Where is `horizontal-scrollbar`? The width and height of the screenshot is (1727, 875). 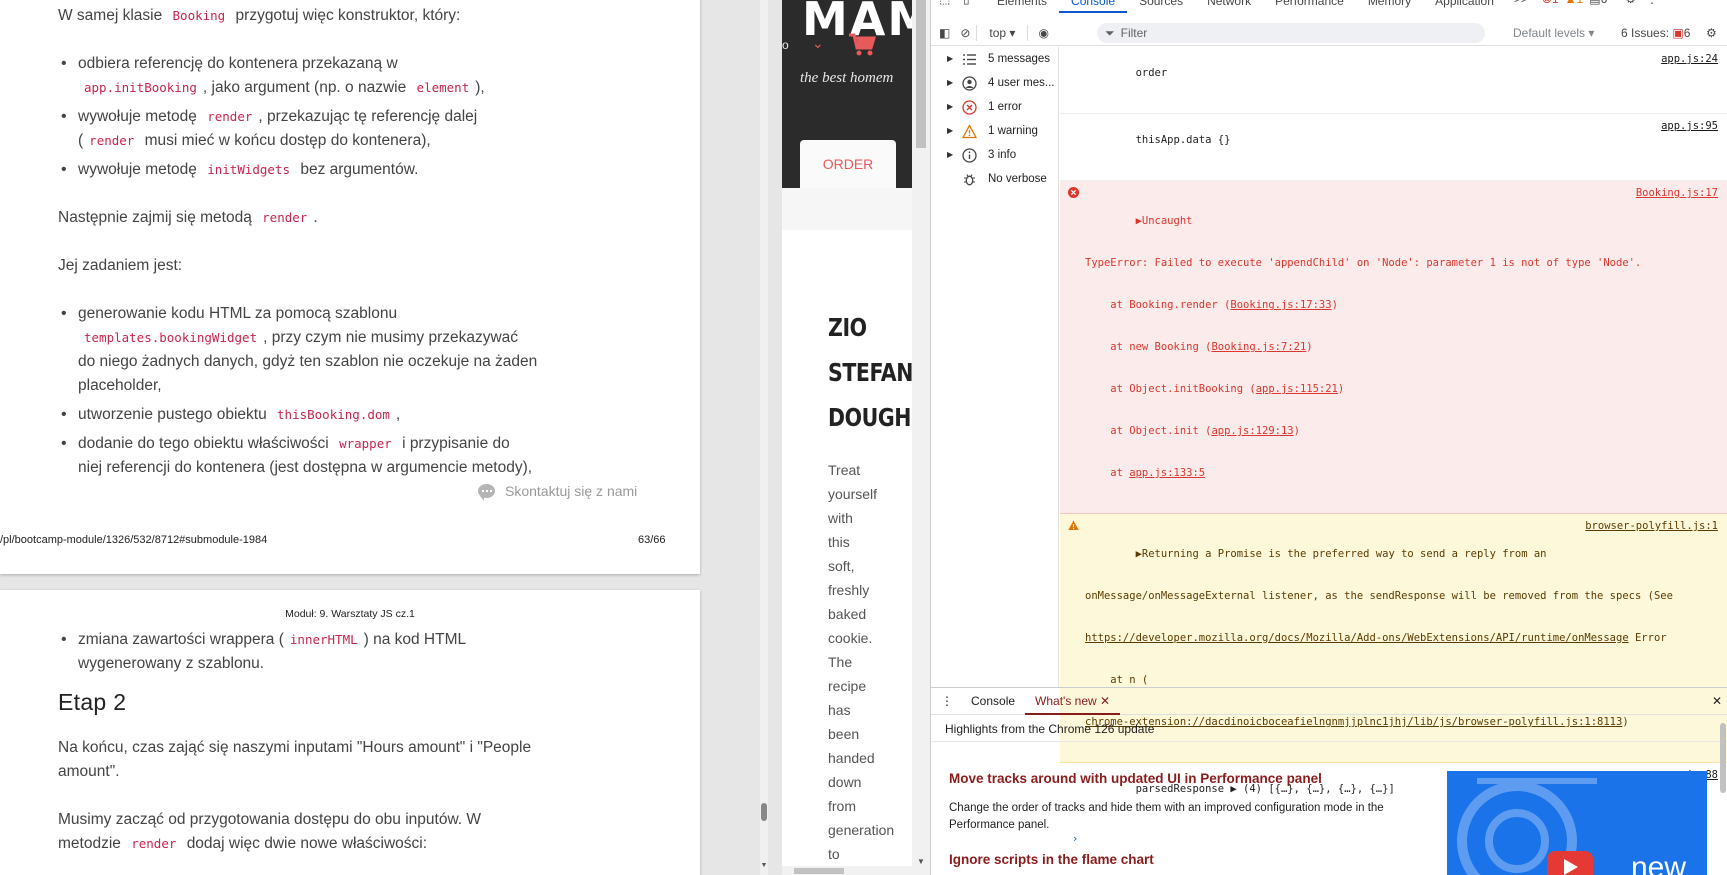 horizontal-scrollbar is located at coordinates (847, 870).